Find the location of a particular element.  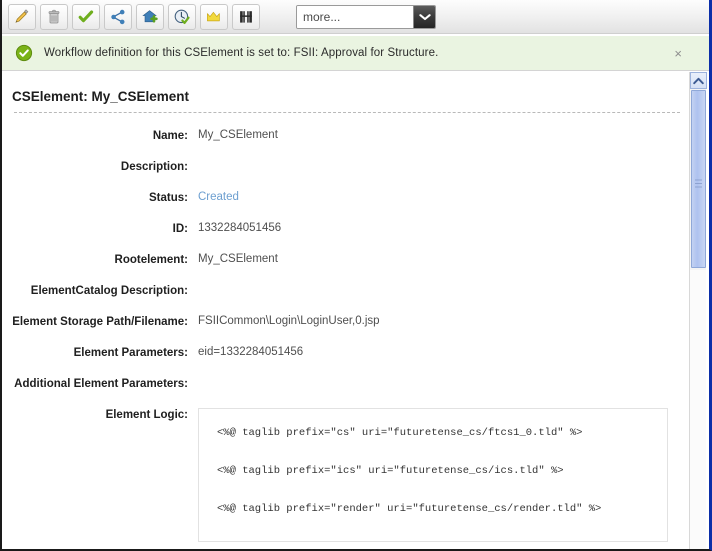

add-to-site-button is located at coordinates (150, 16).